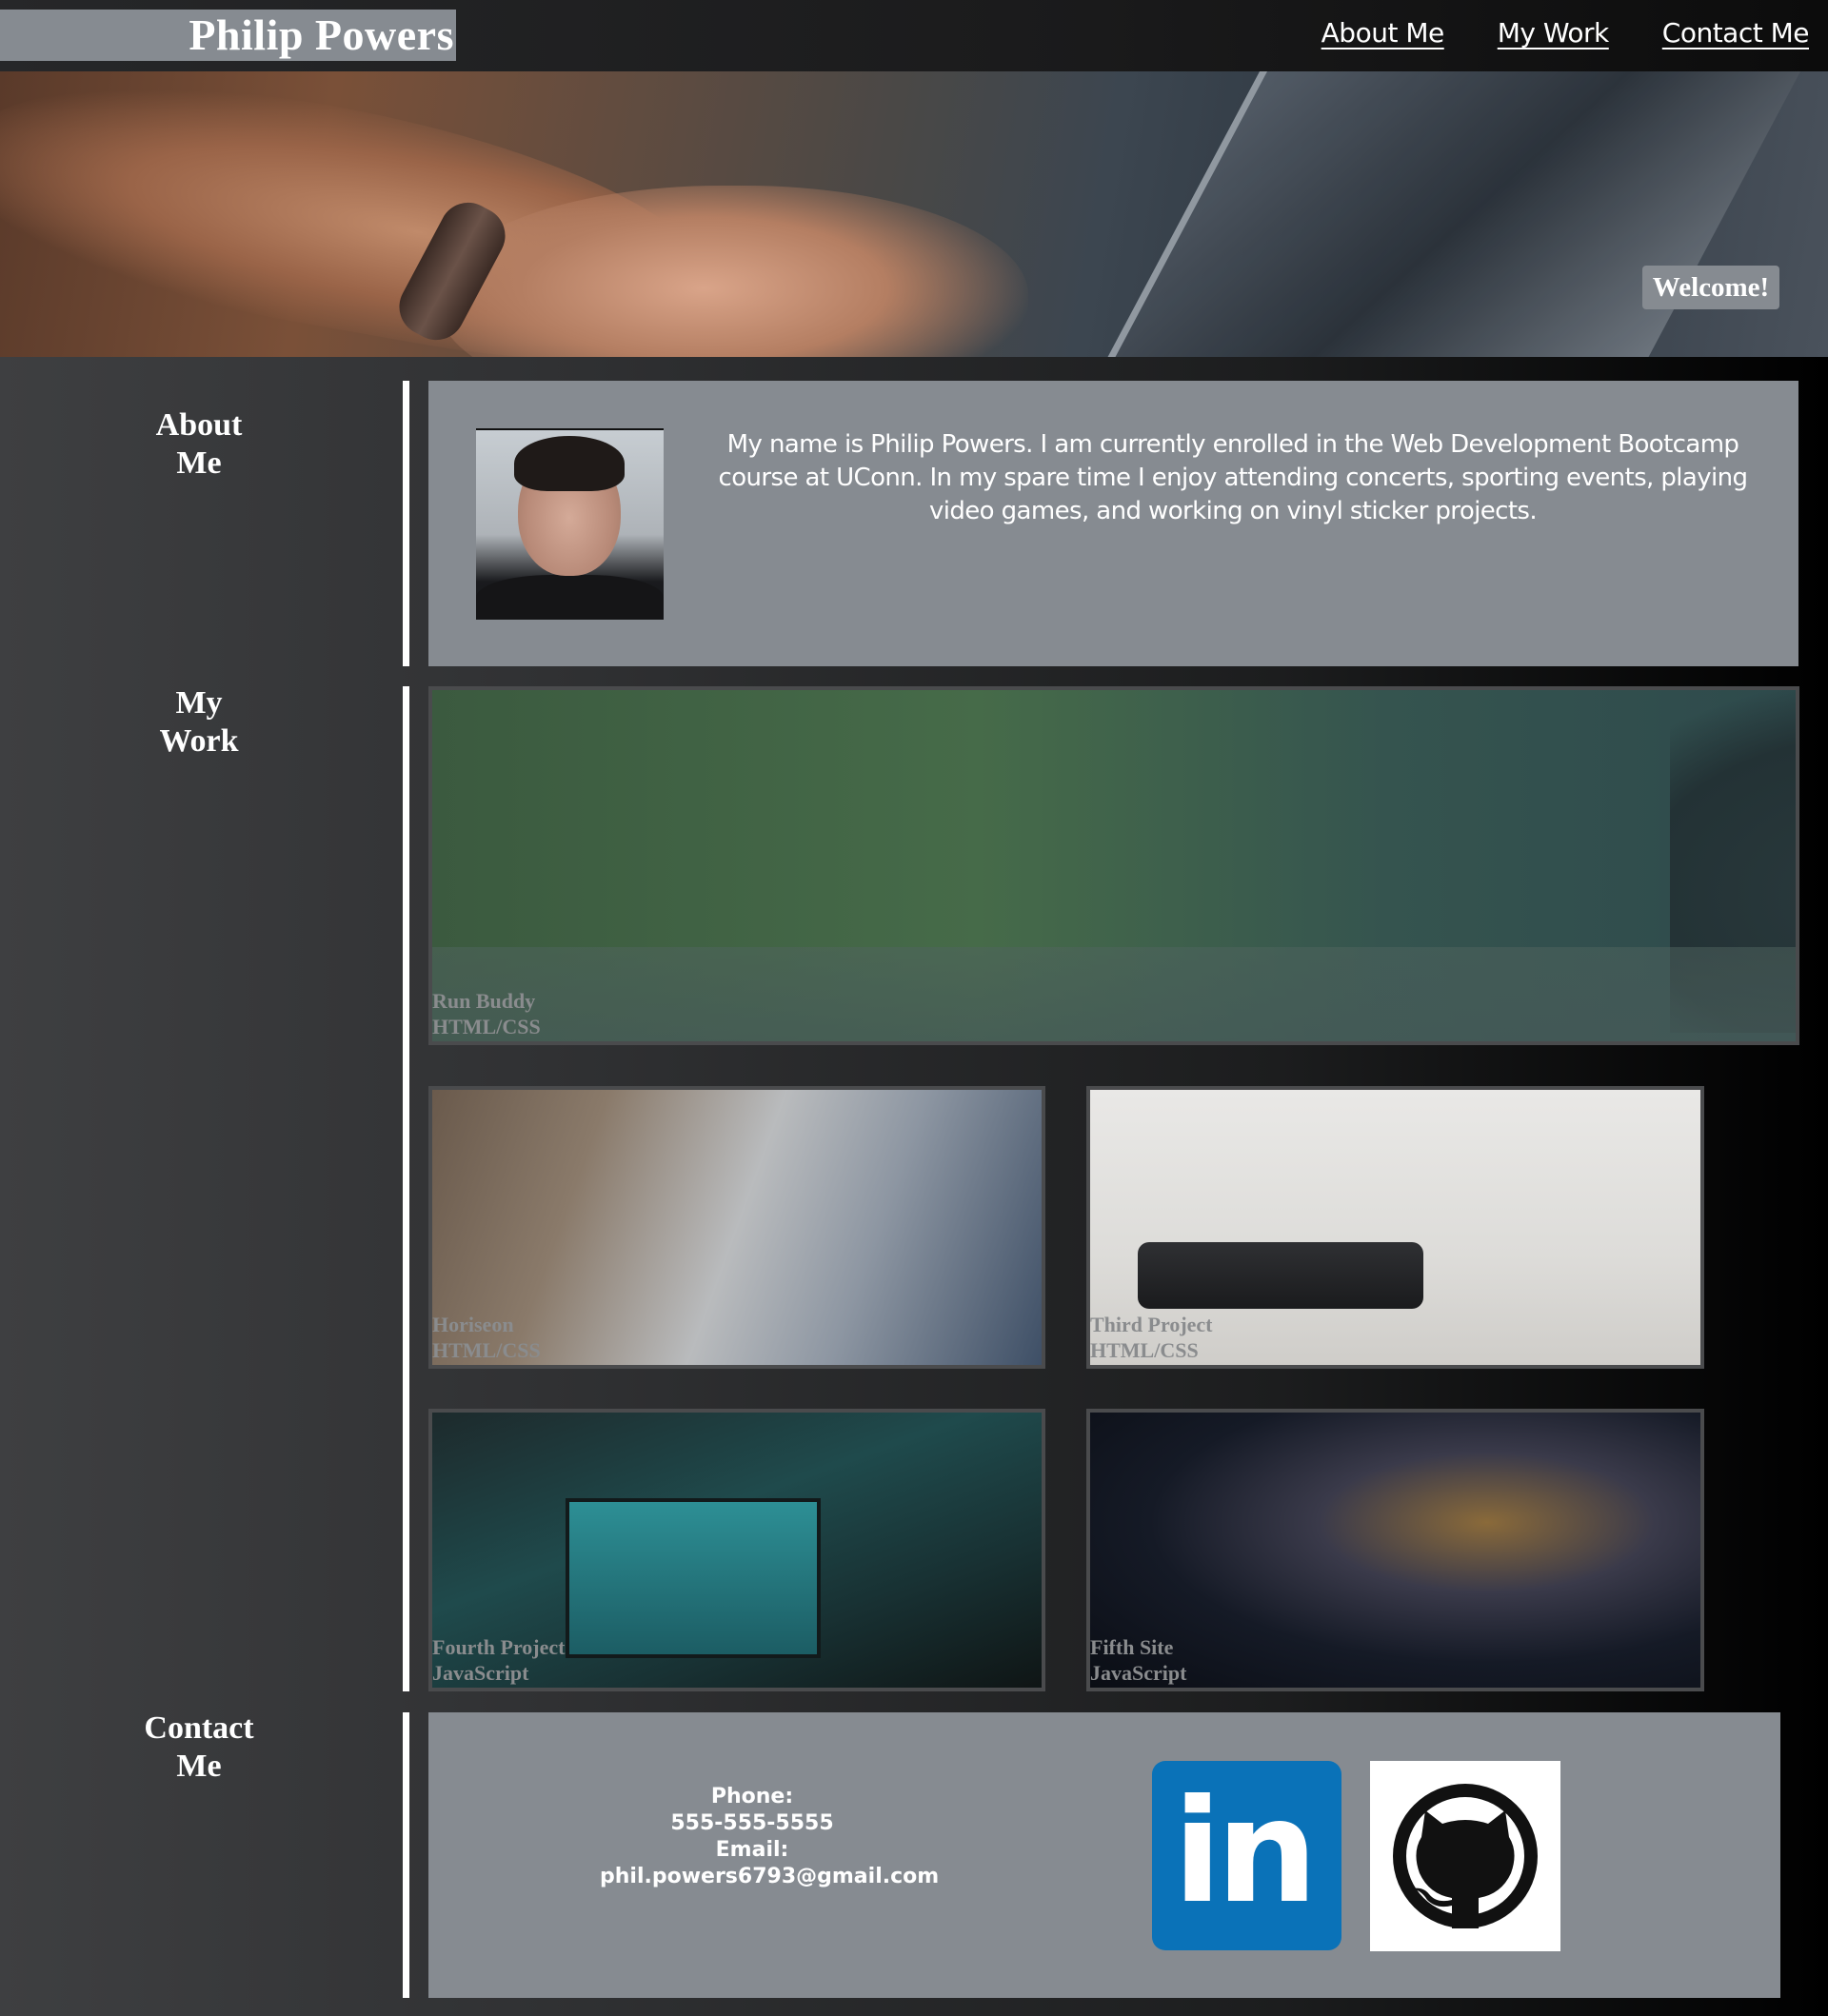 This screenshot has width=1828, height=2016. Describe the element at coordinates (1736, 33) in the screenshot. I see `nav-link-contact-me: Contact Me` at that location.